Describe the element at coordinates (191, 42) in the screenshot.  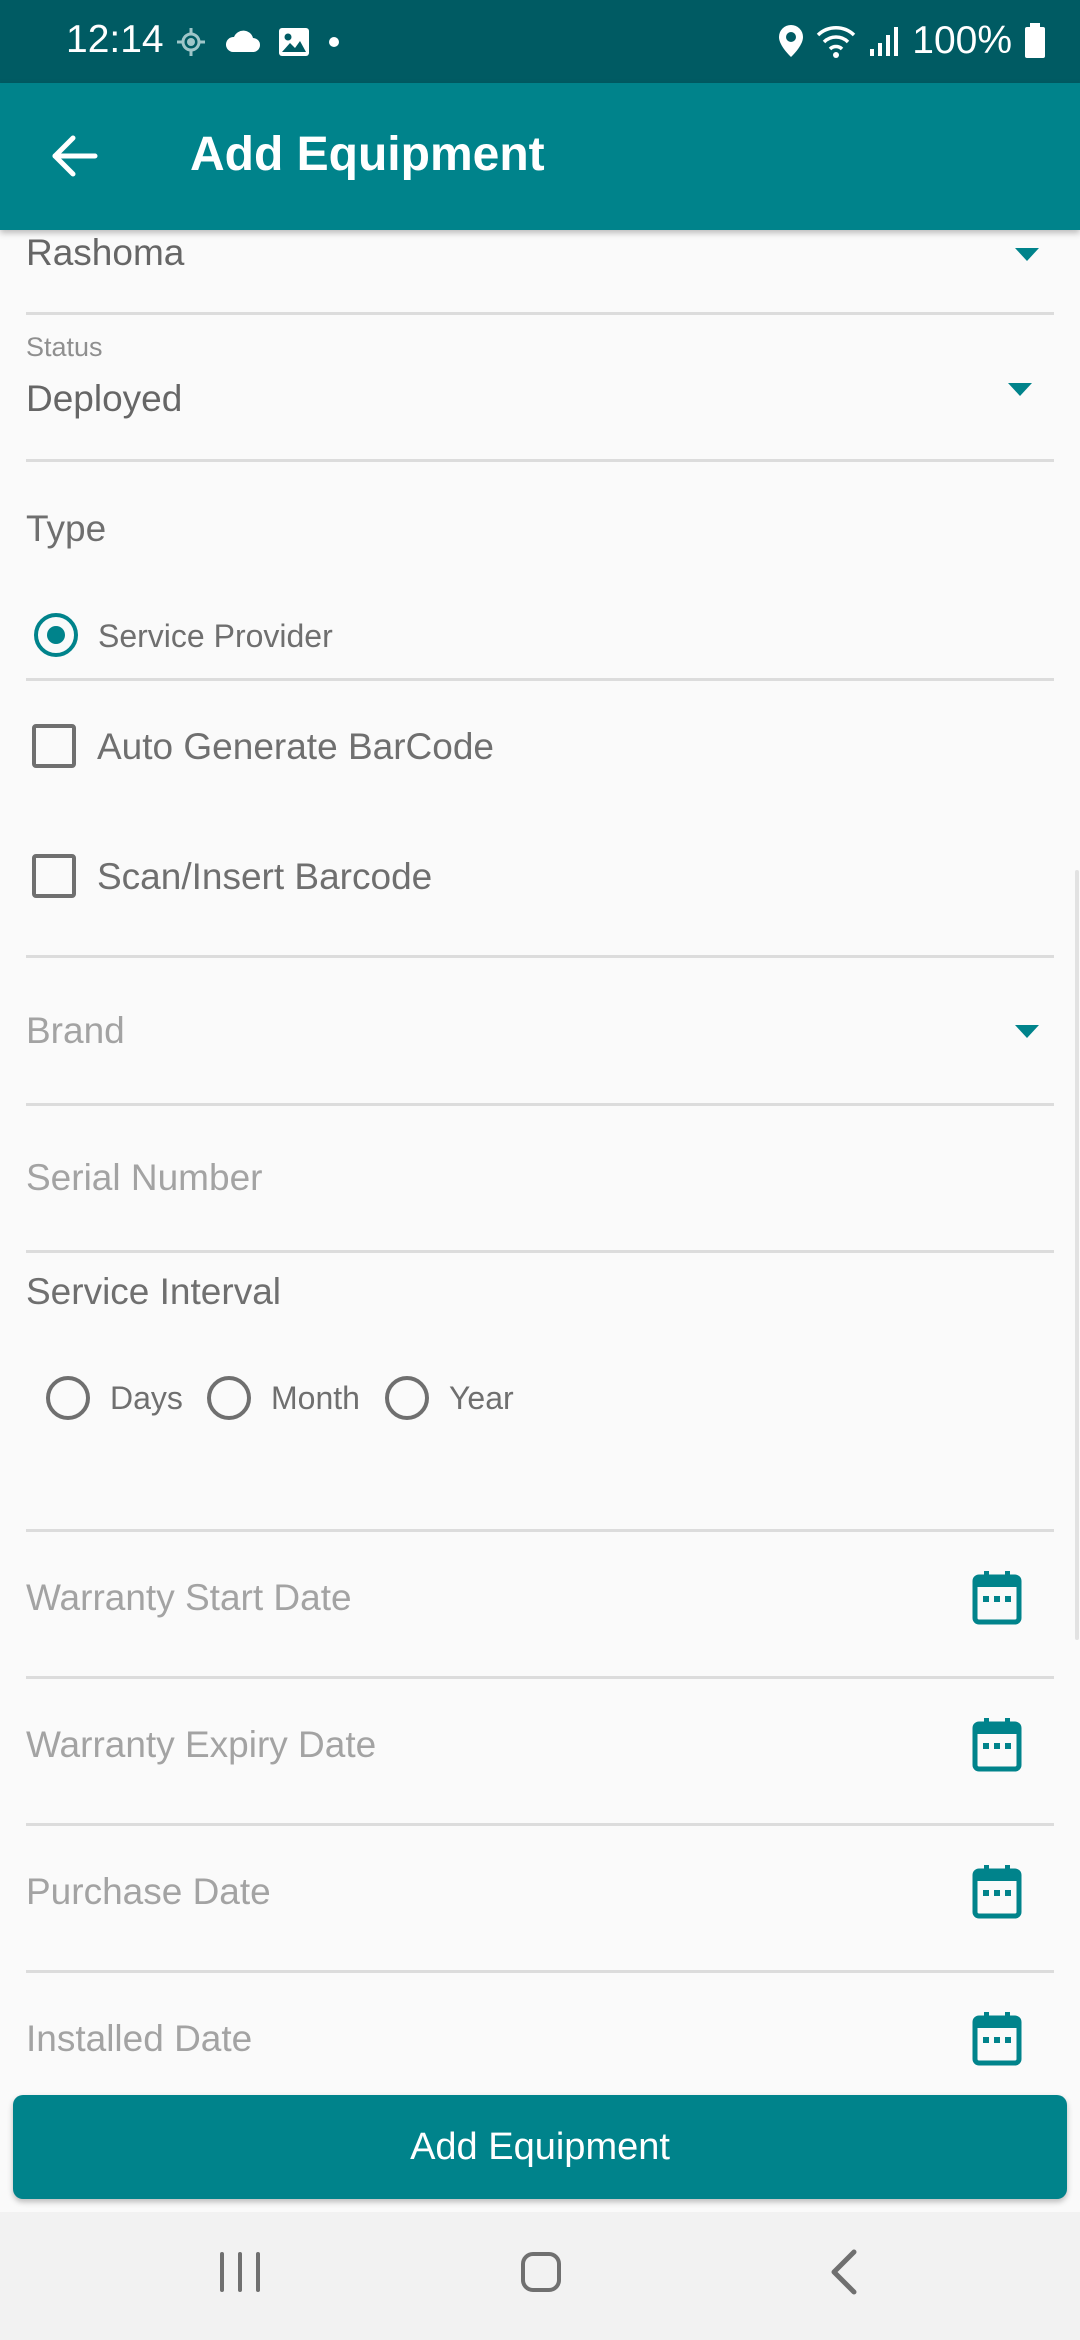
I see `location-target-icon` at that location.